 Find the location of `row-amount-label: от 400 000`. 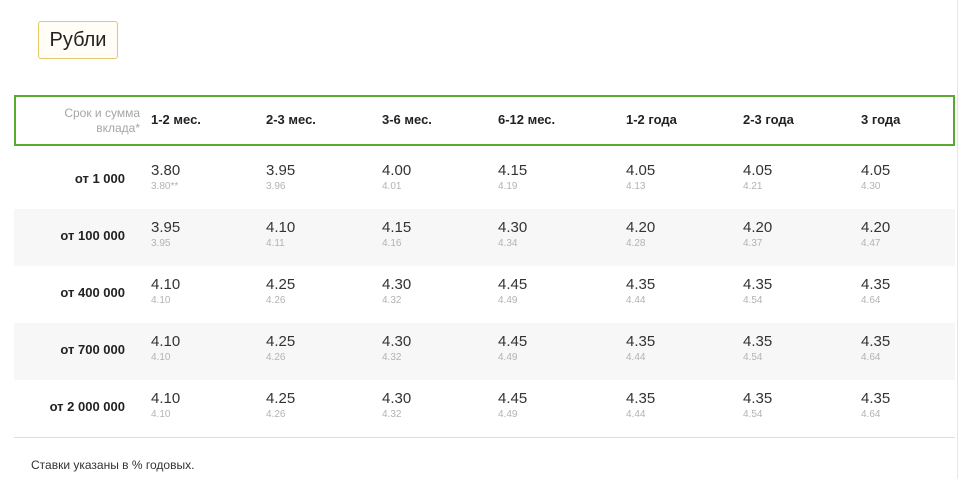

row-amount-label: от 400 000 is located at coordinates (92, 292).